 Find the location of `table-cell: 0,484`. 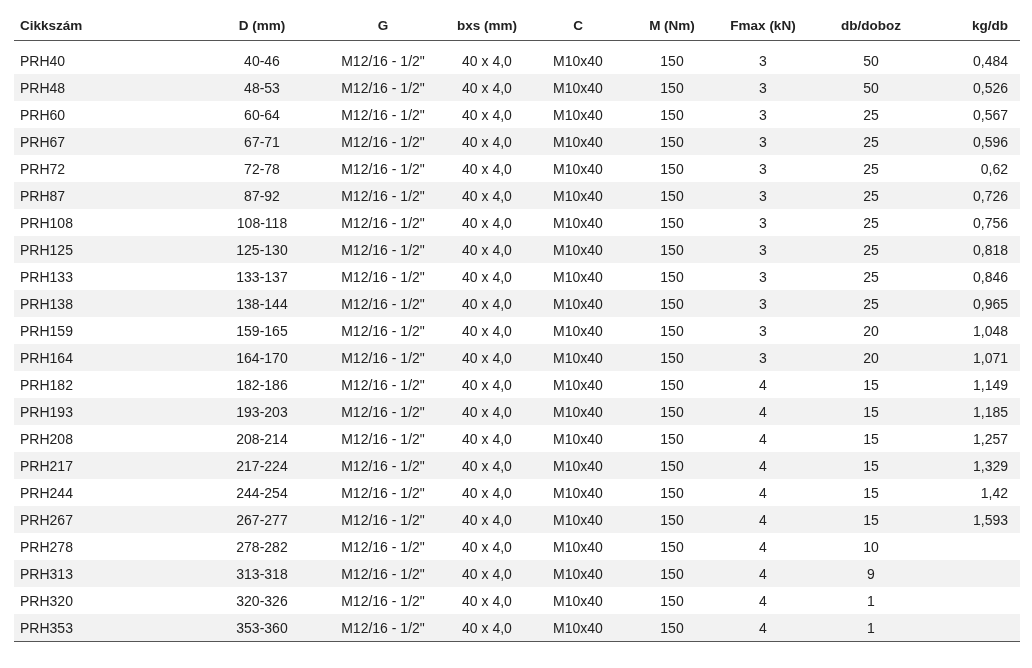

table-cell: 0,484 is located at coordinates (990, 60).